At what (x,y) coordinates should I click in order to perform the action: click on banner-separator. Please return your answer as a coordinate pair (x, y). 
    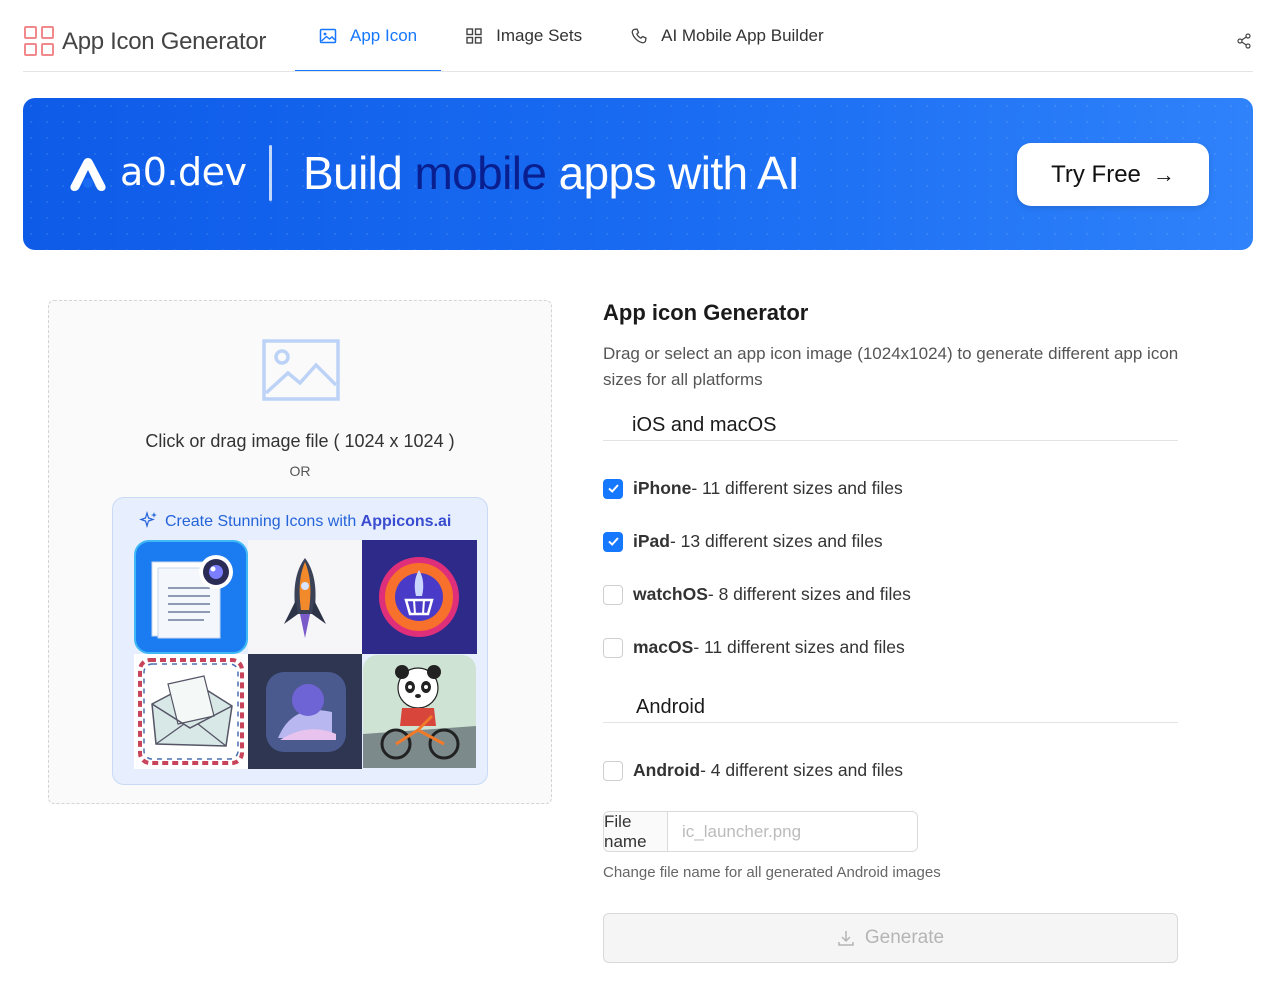
    Looking at the image, I should click on (270, 173).